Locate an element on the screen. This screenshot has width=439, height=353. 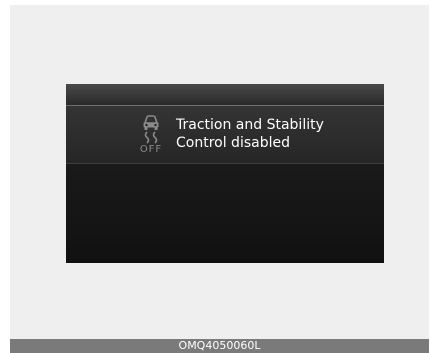
display-top-bar is located at coordinates (225, 94).